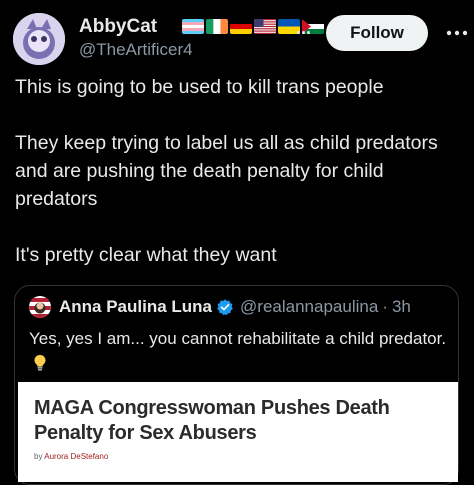  I want to click on avatar, so click(39, 39).